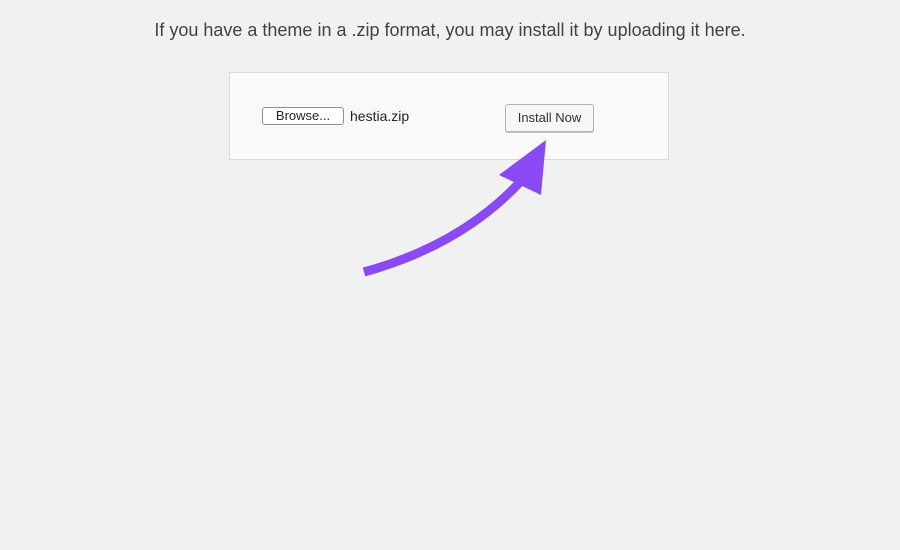 The width and height of the screenshot is (900, 550). What do you see at coordinates (449, 116) in the screenshot?
I see `theme-upload-form: Browse... hestia.zip Install Now` at bounding box center [449, 116].